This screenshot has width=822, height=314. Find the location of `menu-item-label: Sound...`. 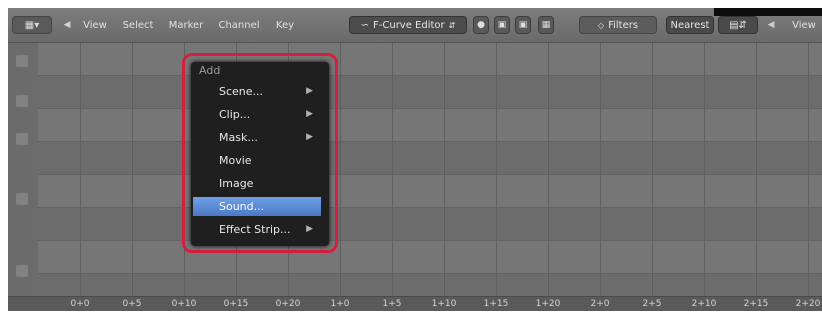

menu-item-label: Sound... is located at coordinates (242, 206).